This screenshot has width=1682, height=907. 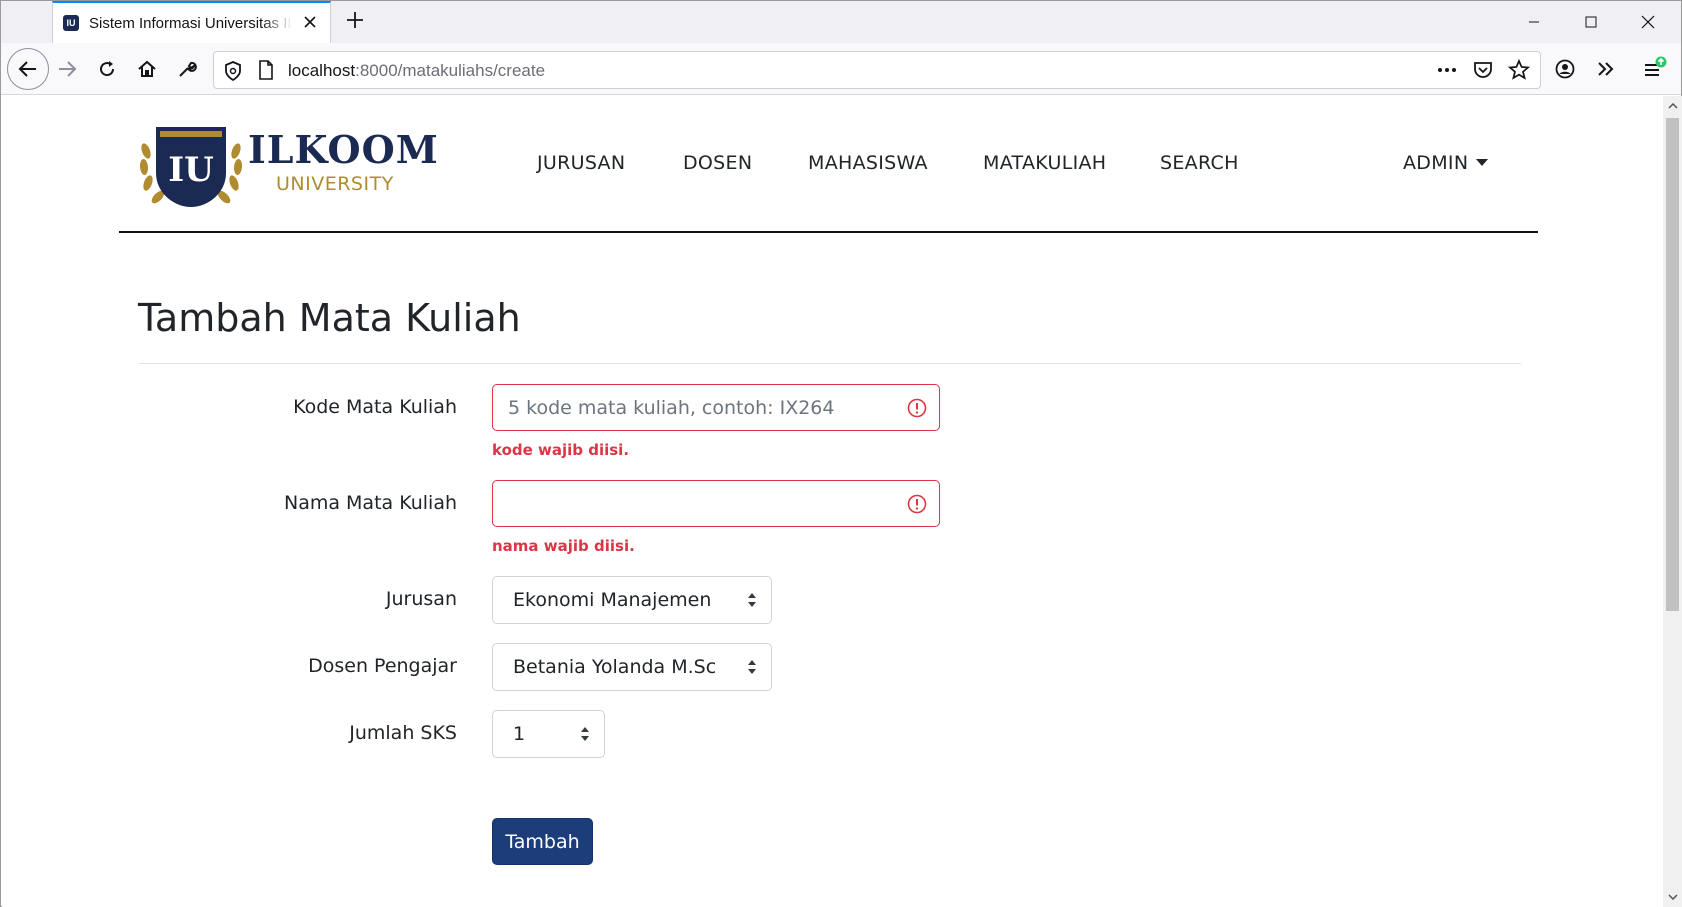 I want to click on url-bar: localhost:8000/matakuliahs/create, so click(x=877, y=70).